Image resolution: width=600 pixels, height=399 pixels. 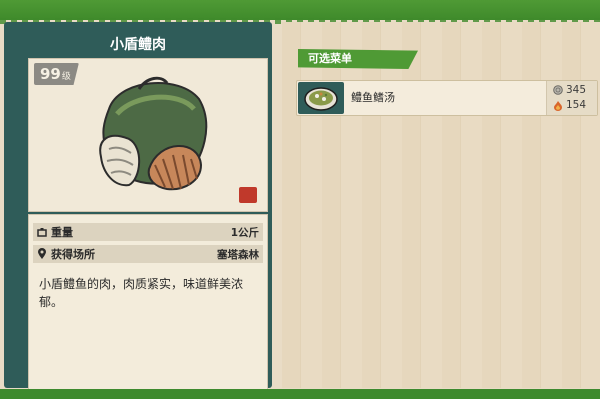 What do you see at coordinates (238, 254) in the screenshot?
I see `location-value: 塞塔森林` at bounding box center [238, 254].